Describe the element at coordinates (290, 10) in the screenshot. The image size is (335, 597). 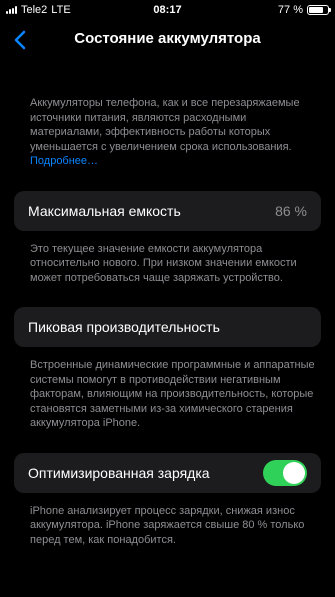
I see `battery-percent: 77 %` at that location.